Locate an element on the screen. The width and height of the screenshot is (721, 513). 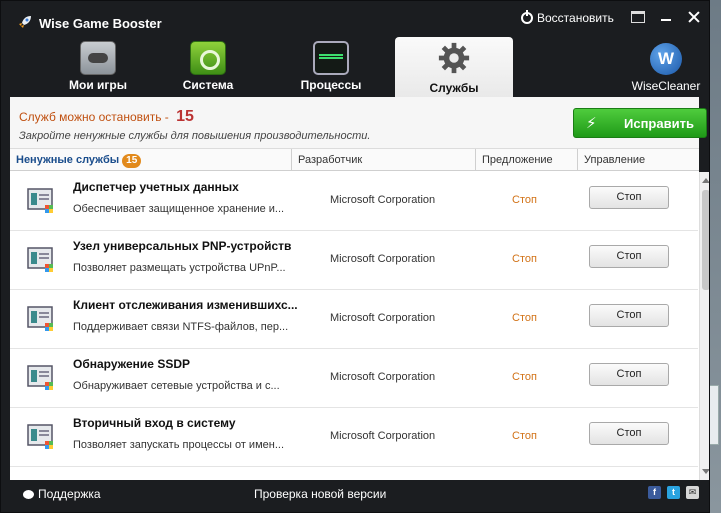
restore-label: Восстановить is located at coordinates (575, 18).